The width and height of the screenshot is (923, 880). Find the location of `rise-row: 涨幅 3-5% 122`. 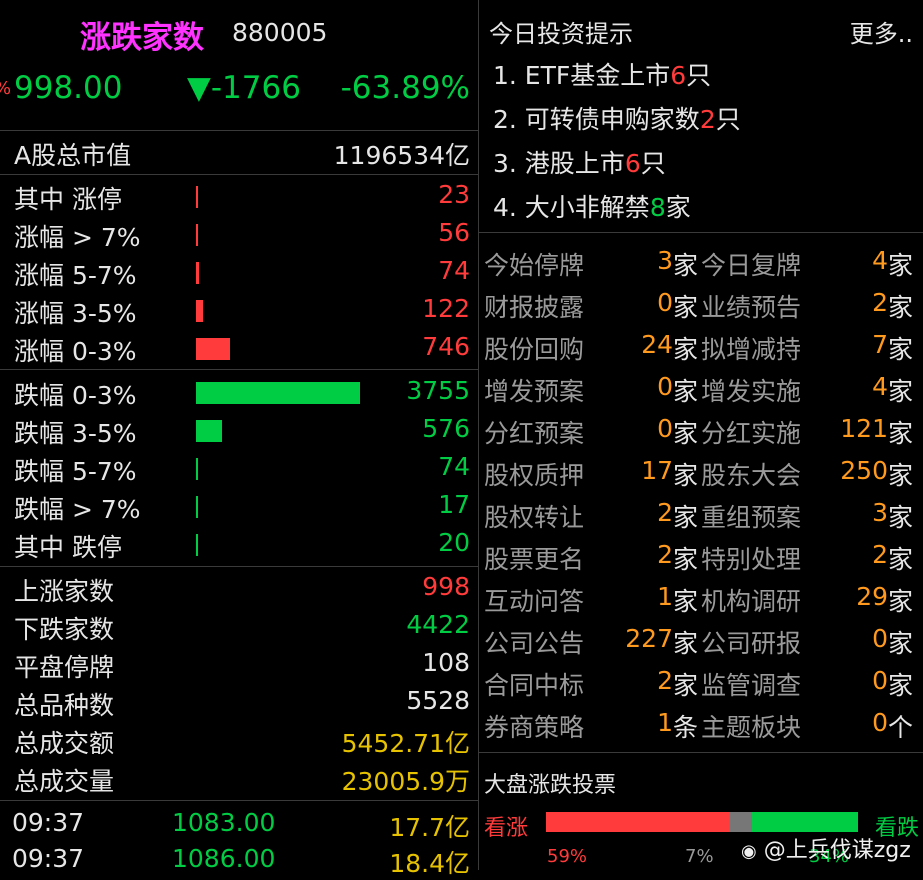

rise-row: 涨幅 3-5% 122 is located at coordinates (239, 309).